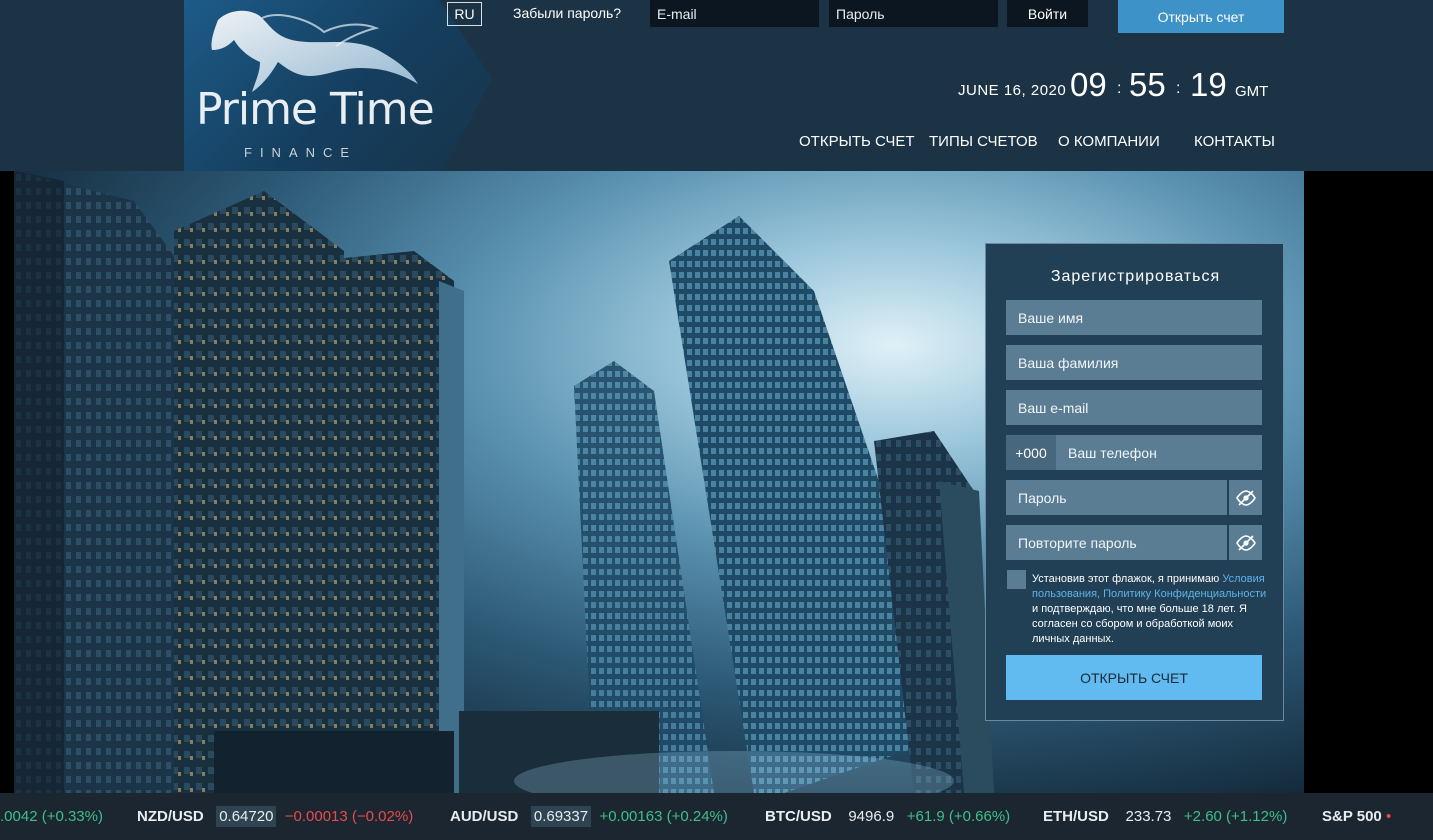 The height and width of the screenshot is (840, 1433). What do you see at coordinates (1134, 407) in the screenshot?
I see `register-email-input` at bounding box center [1134, 407].